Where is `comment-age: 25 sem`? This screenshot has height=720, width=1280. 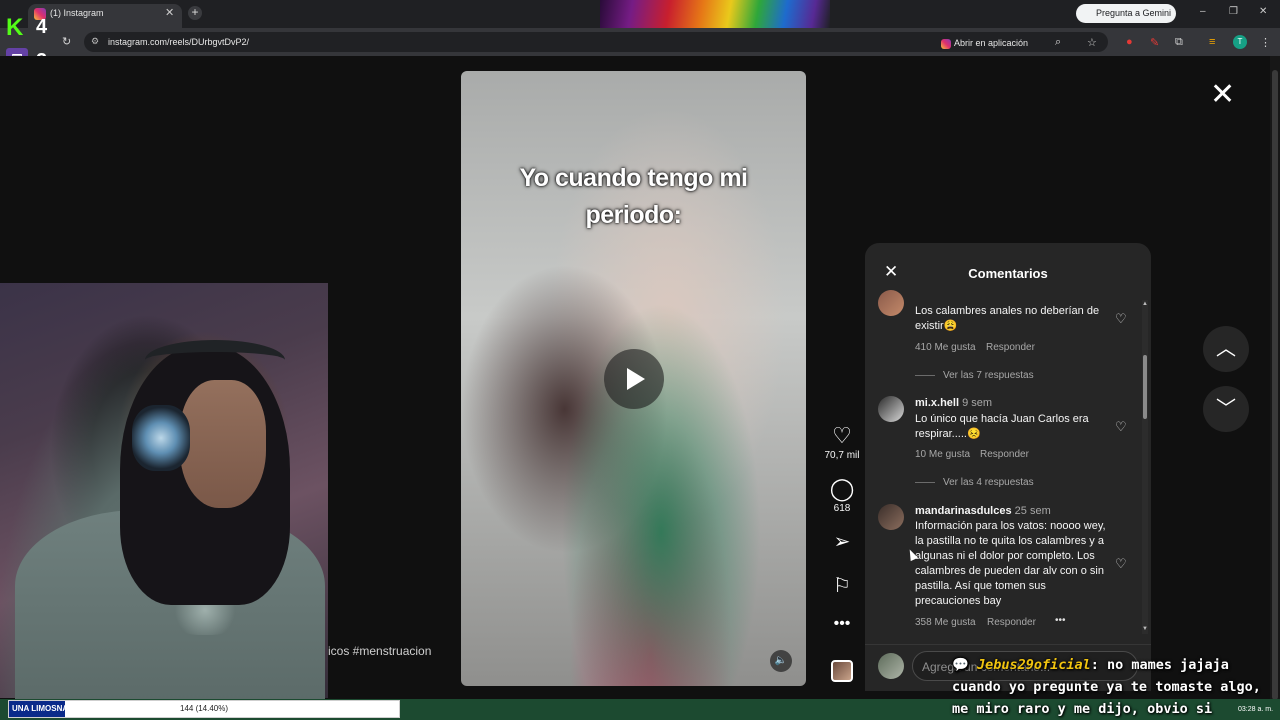 comment-age: 25 sem is located at coordinates (1032, 511).